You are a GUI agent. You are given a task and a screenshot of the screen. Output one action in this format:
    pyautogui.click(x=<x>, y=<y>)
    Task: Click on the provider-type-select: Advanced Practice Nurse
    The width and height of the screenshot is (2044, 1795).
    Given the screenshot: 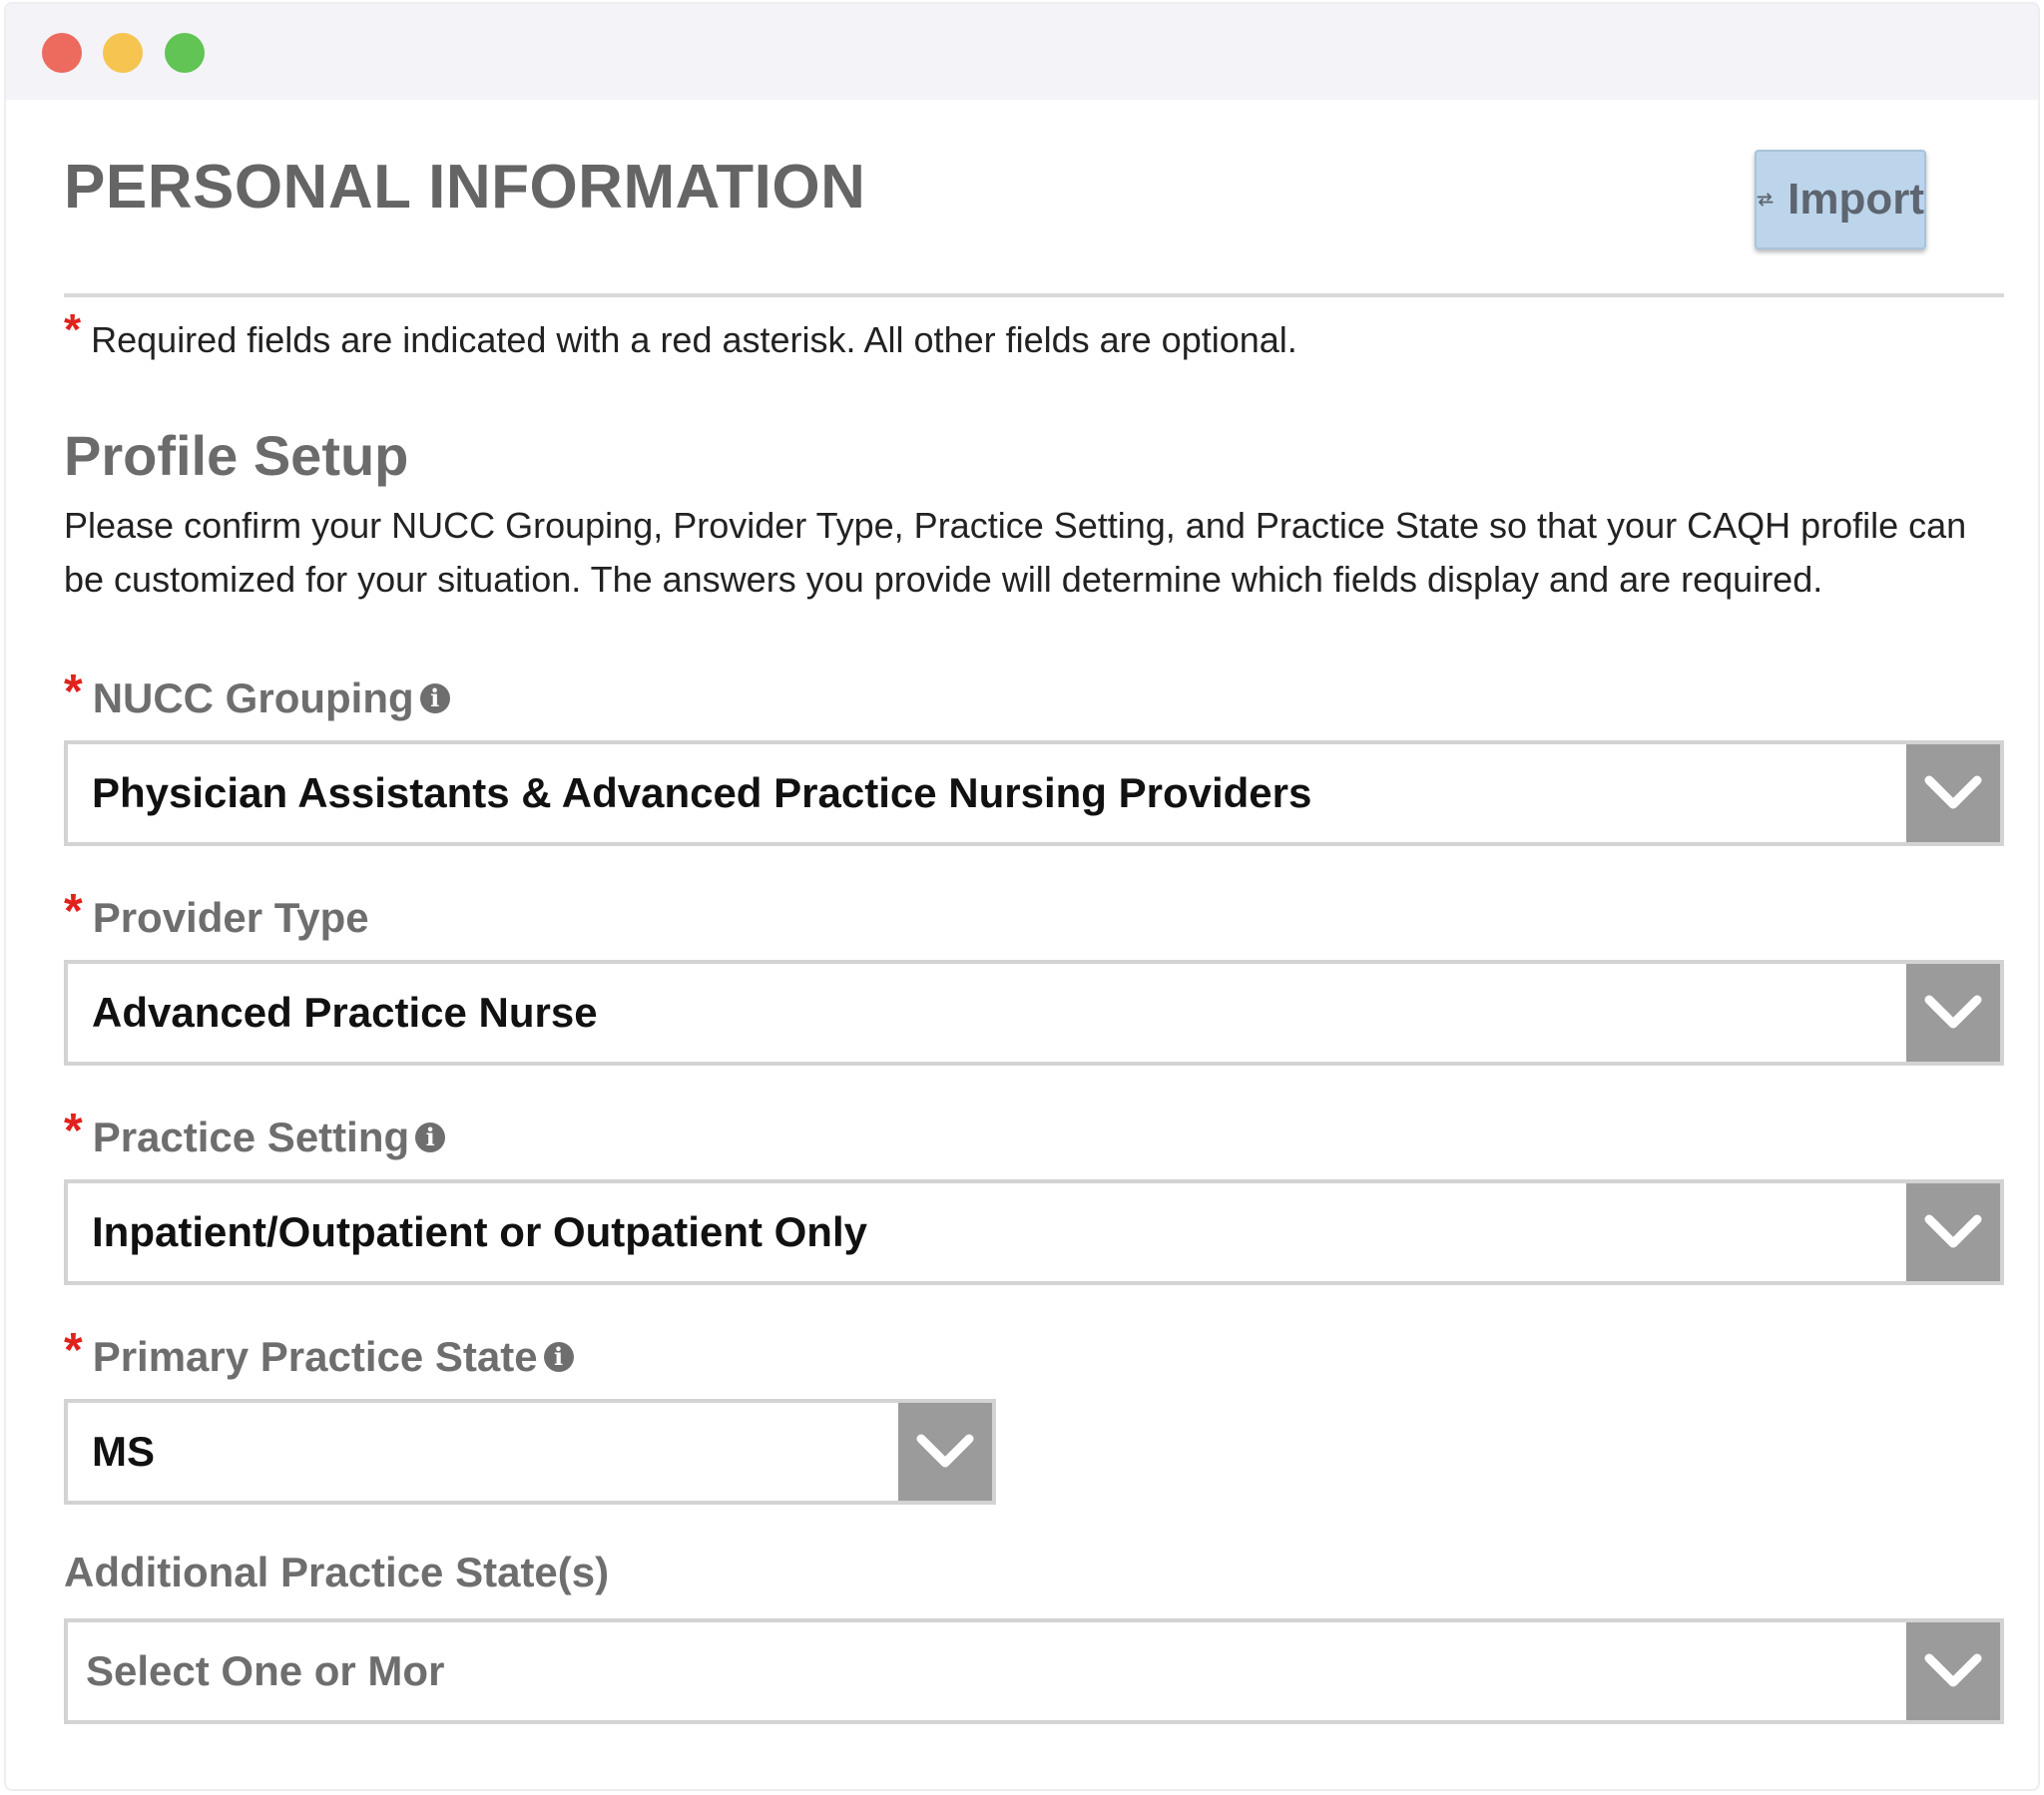 What is the action you would take?
    pyautogui.click(x=1034, y=1013)
    